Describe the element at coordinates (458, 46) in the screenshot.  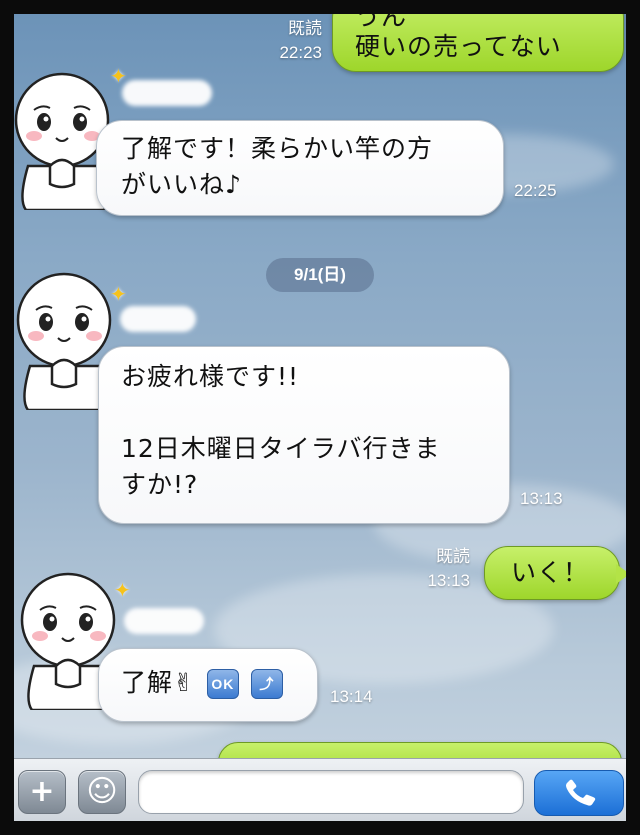
I see `message-line: 硬いの売ってない` at that location.